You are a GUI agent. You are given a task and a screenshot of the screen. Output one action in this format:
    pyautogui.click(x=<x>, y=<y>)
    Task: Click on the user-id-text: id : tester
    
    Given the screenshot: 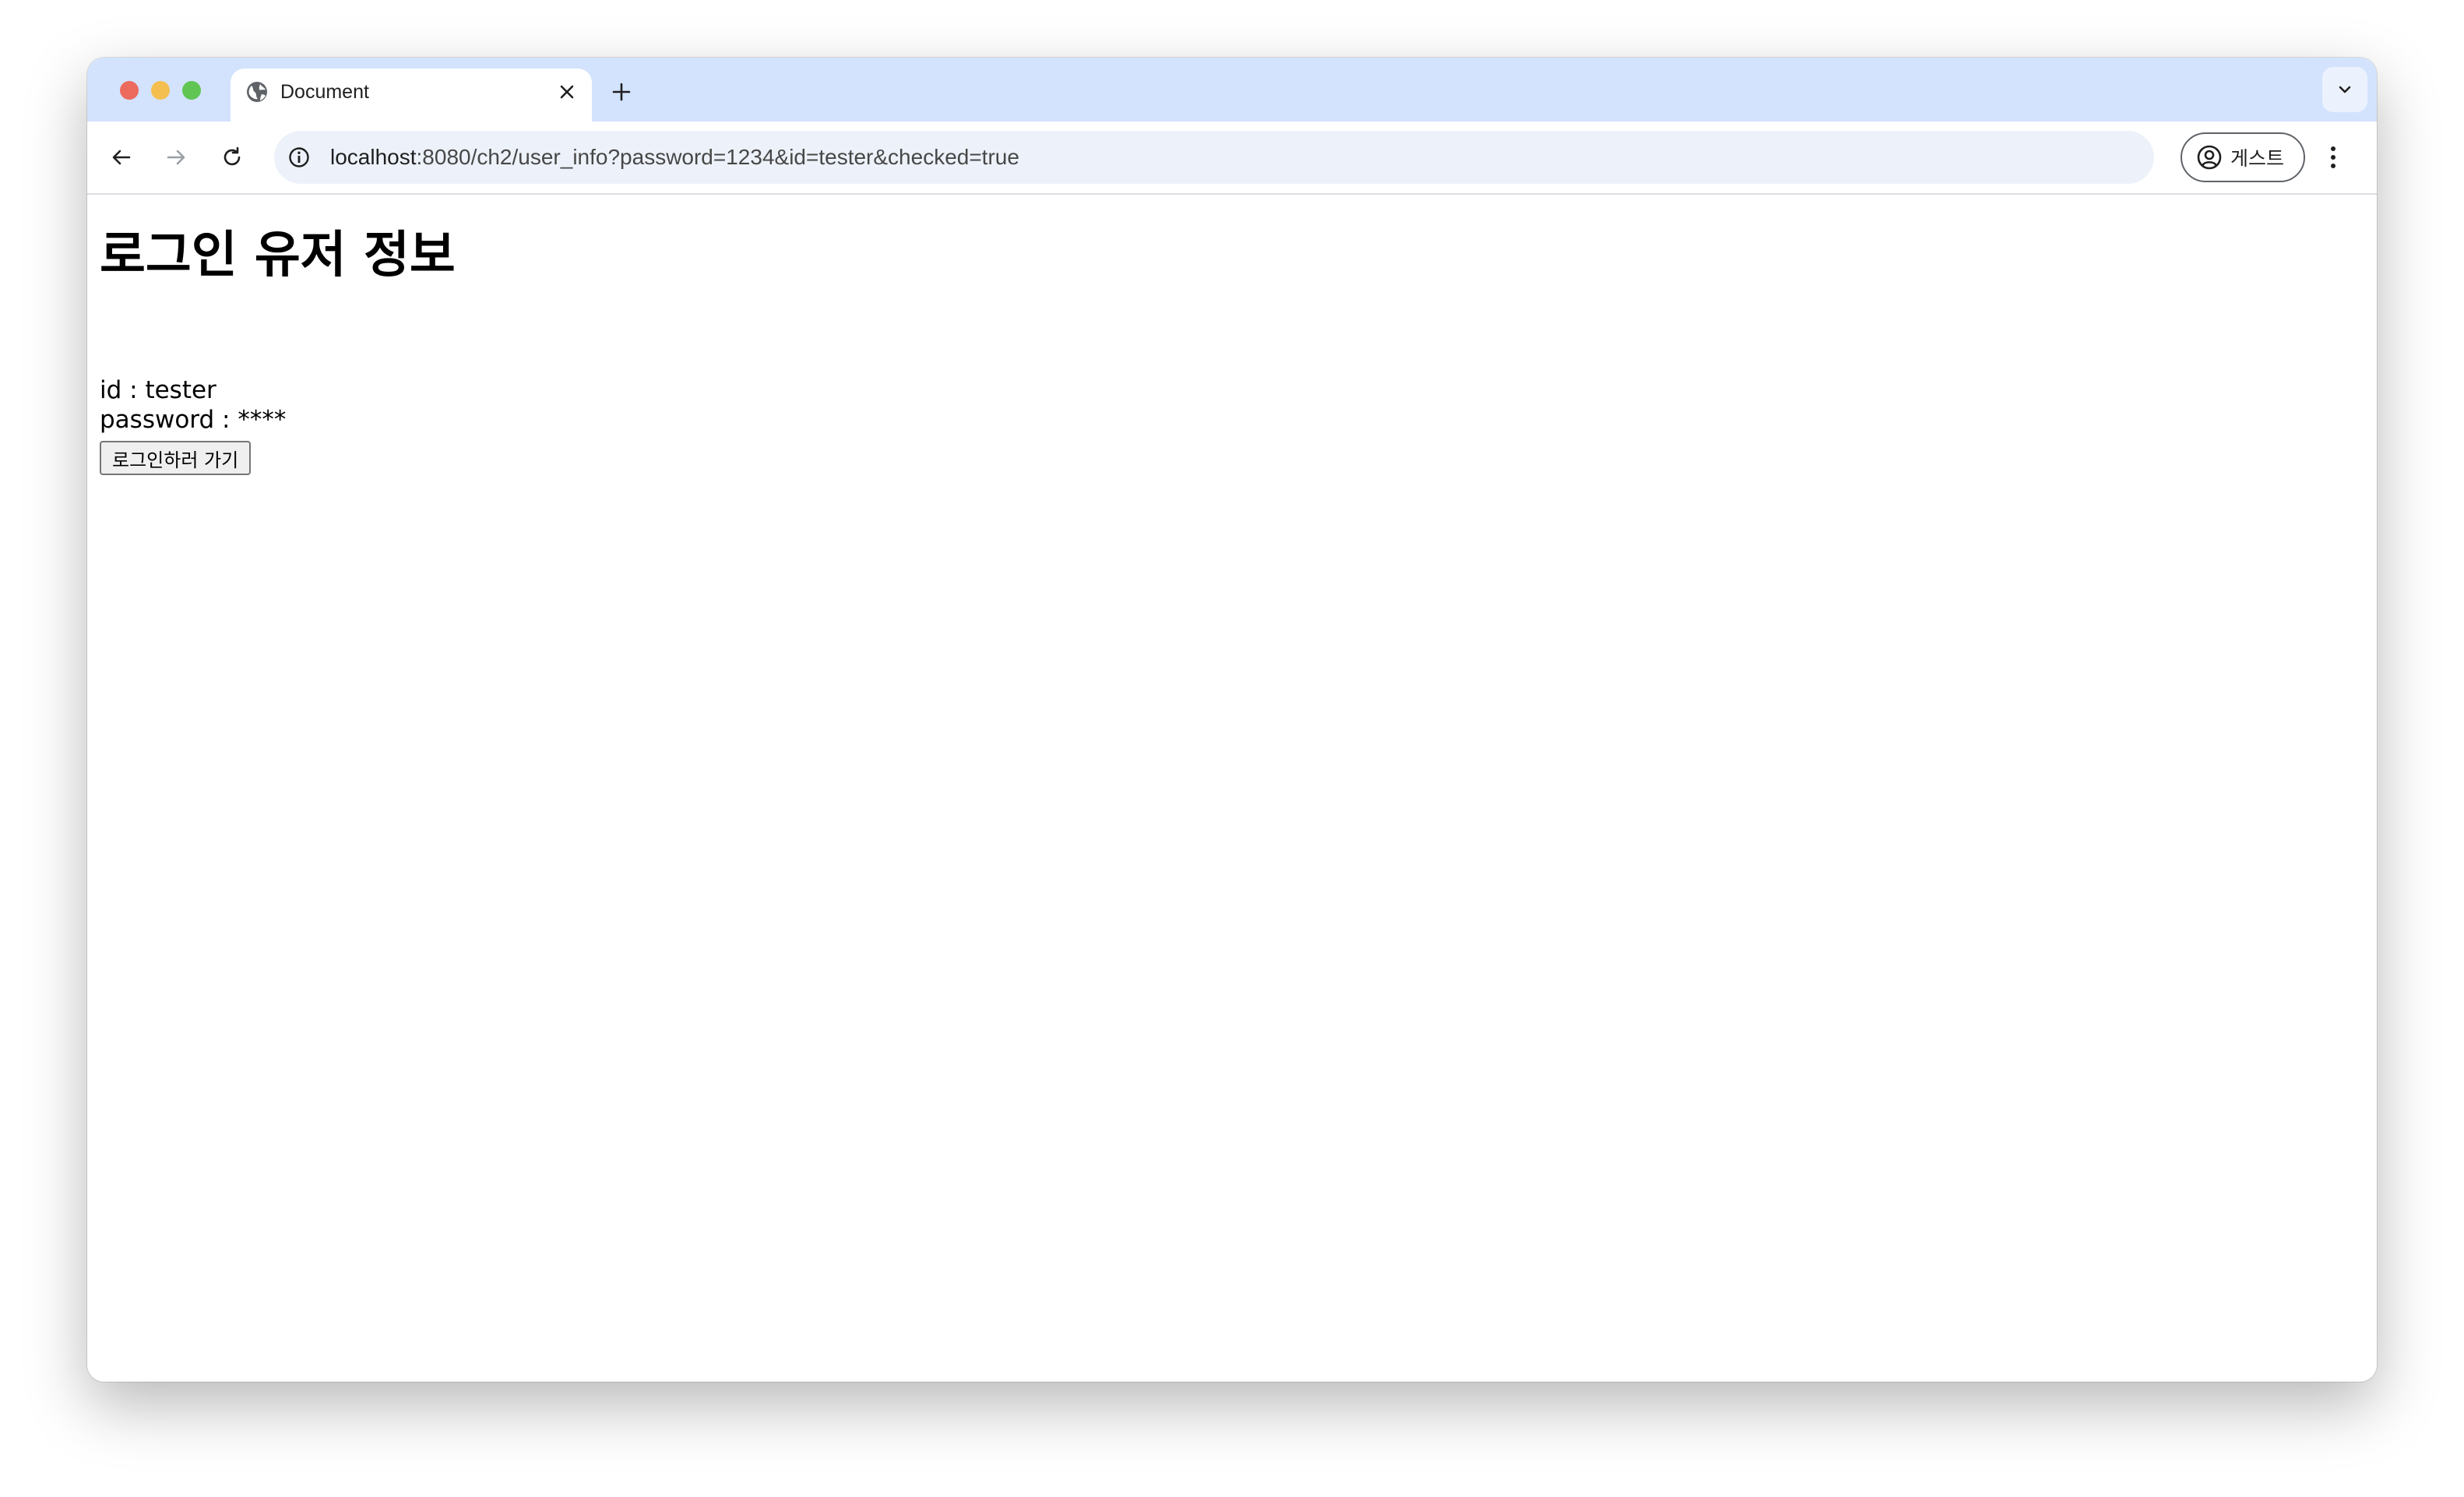 What is the action you would take?
    pyautogui.click(x=158, y=390)
    